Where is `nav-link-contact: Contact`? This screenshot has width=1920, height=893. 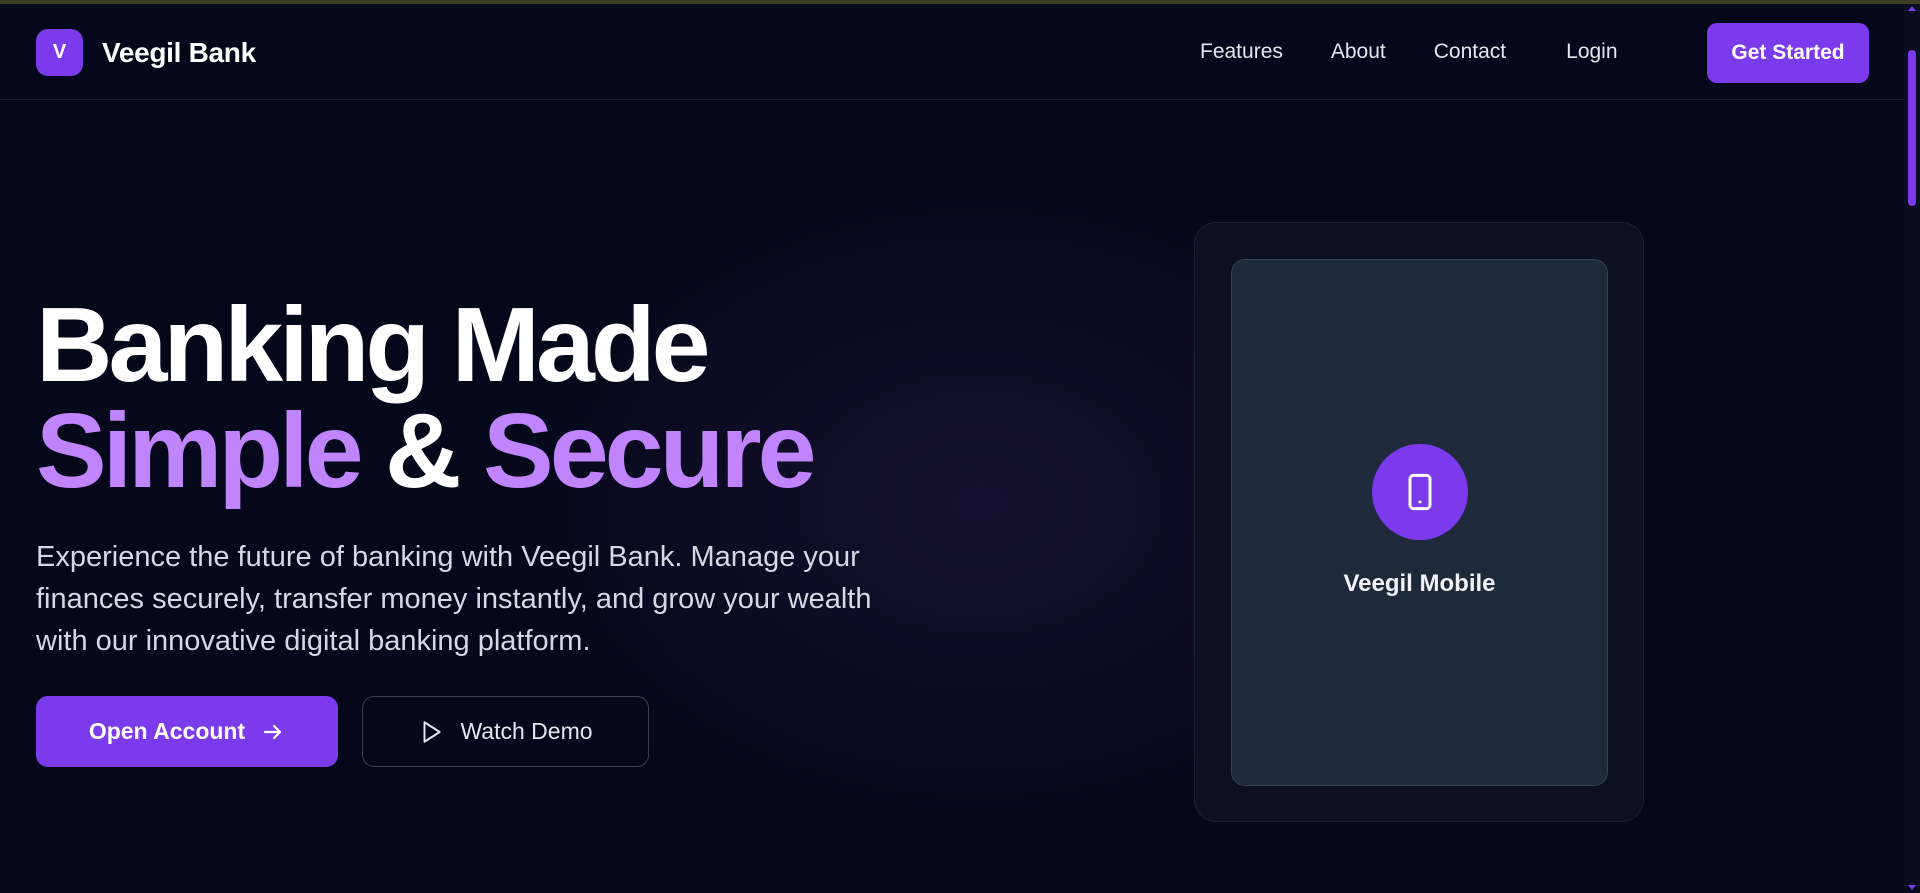
nav-link-contact: Contact is located at coordinates (1470, 52).